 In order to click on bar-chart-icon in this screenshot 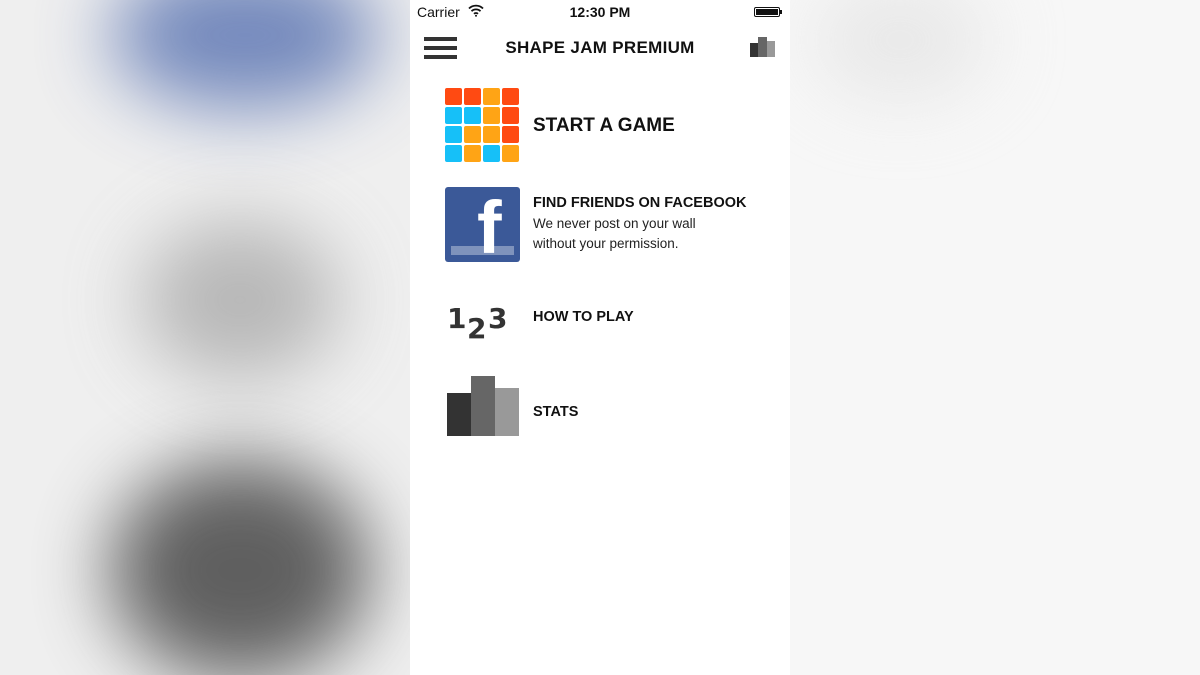, I will do `click(483, 408)`.